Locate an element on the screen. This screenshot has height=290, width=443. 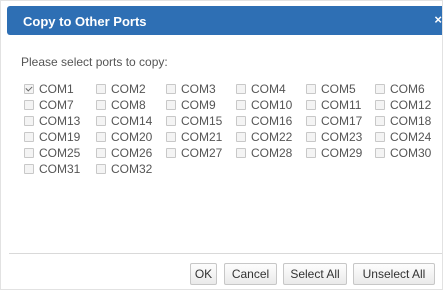
port-option-com6: COM6 is located at coordinates (400, 89).